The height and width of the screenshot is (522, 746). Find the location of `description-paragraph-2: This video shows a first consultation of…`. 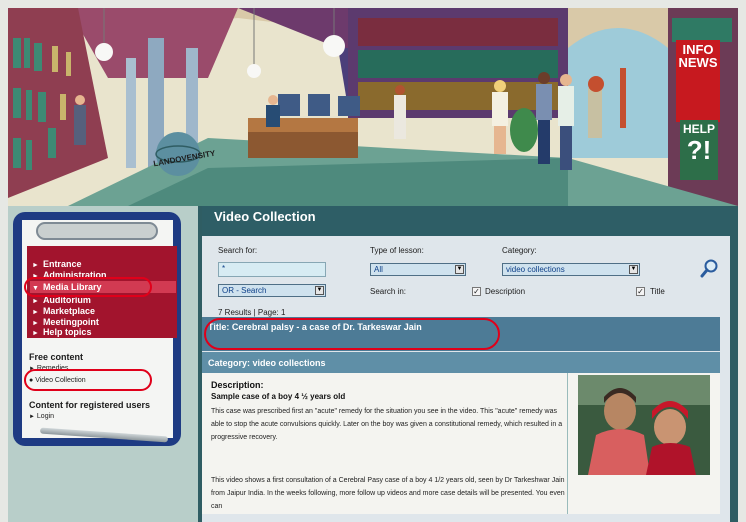

description-paragraph-2: This video shows a first consultation of… is located at coordinates (388, 493).